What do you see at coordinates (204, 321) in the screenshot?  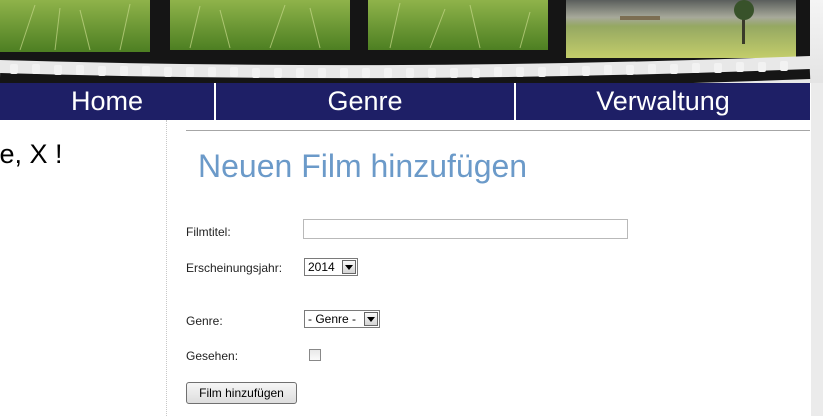 I see `genre-label: Genre:` at bounding box center [204, 321].